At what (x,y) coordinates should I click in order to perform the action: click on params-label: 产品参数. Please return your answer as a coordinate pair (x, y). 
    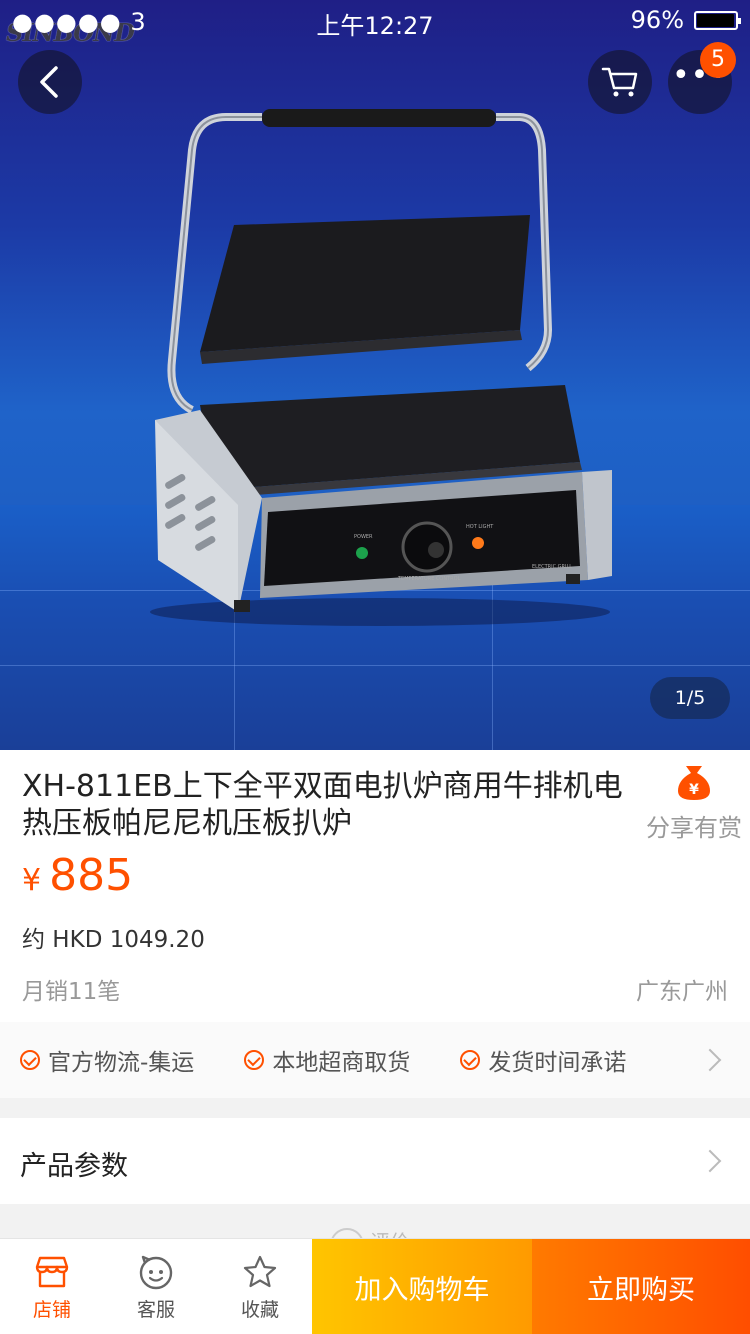
    Looking at the image, I should click on (74, 1166).